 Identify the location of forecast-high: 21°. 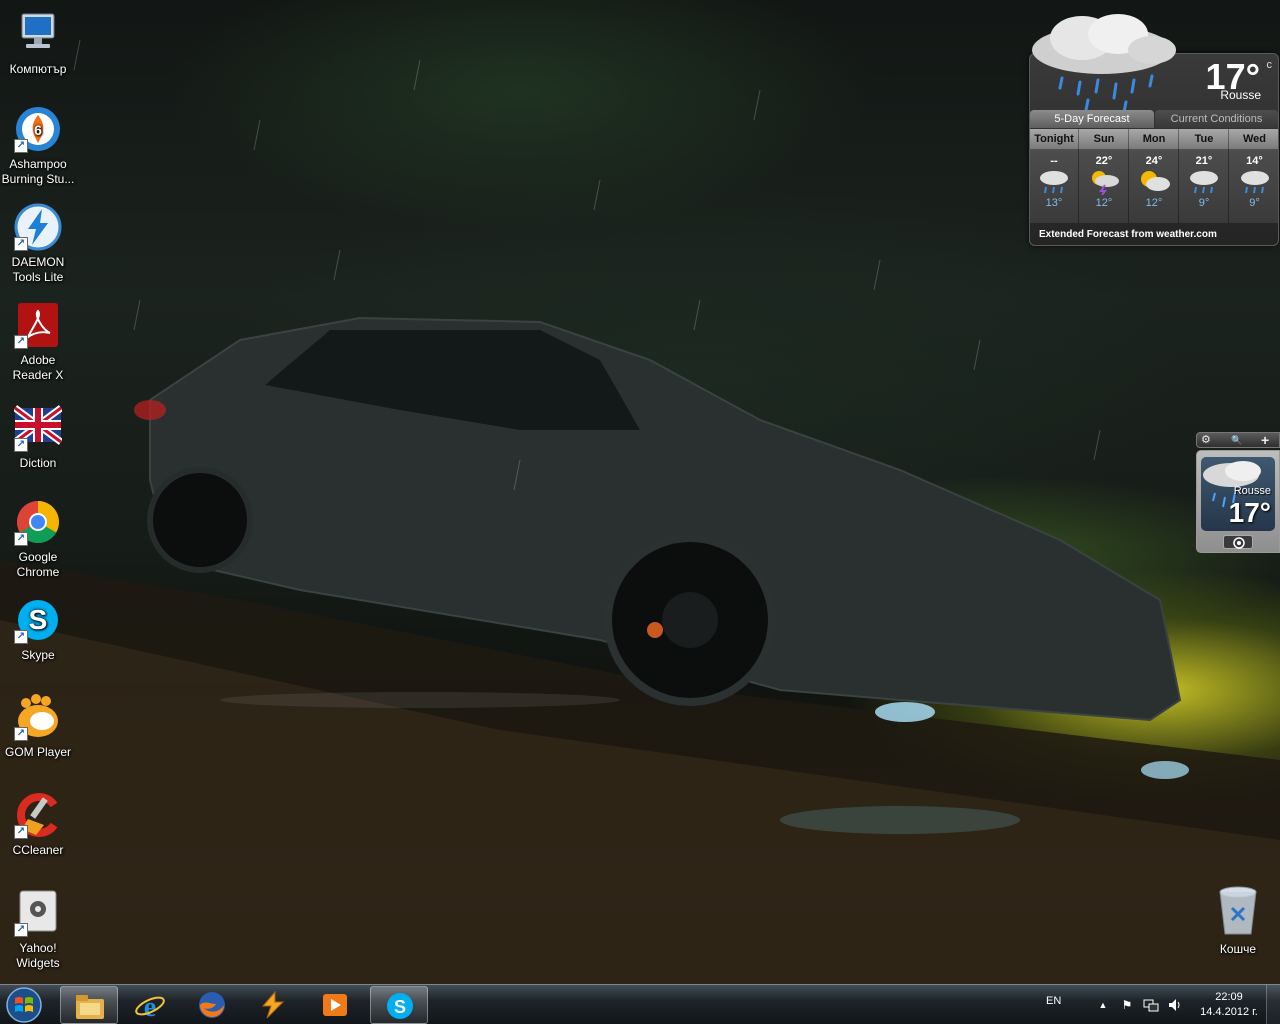
(1204, 161).